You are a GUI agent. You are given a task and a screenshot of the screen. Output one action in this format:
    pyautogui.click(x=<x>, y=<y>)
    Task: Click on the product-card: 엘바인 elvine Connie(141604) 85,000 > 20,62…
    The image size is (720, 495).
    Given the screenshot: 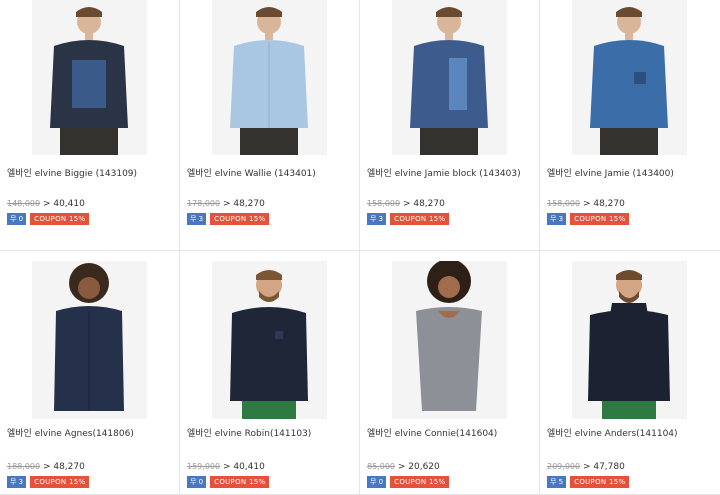 What is the action you would take?
    pyautogui.click(x=450, y=373)
    